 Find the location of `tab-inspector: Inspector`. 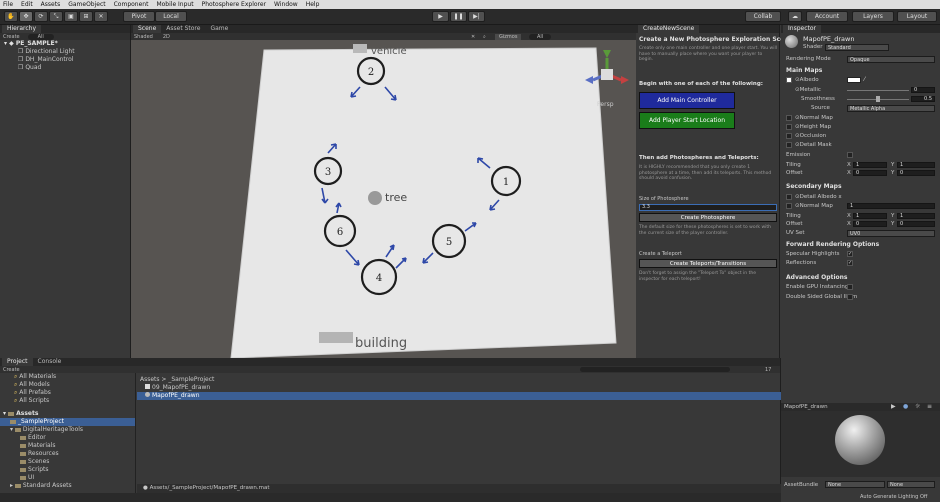

tab-inspector: Inspector is located at coordinates (802, 29).